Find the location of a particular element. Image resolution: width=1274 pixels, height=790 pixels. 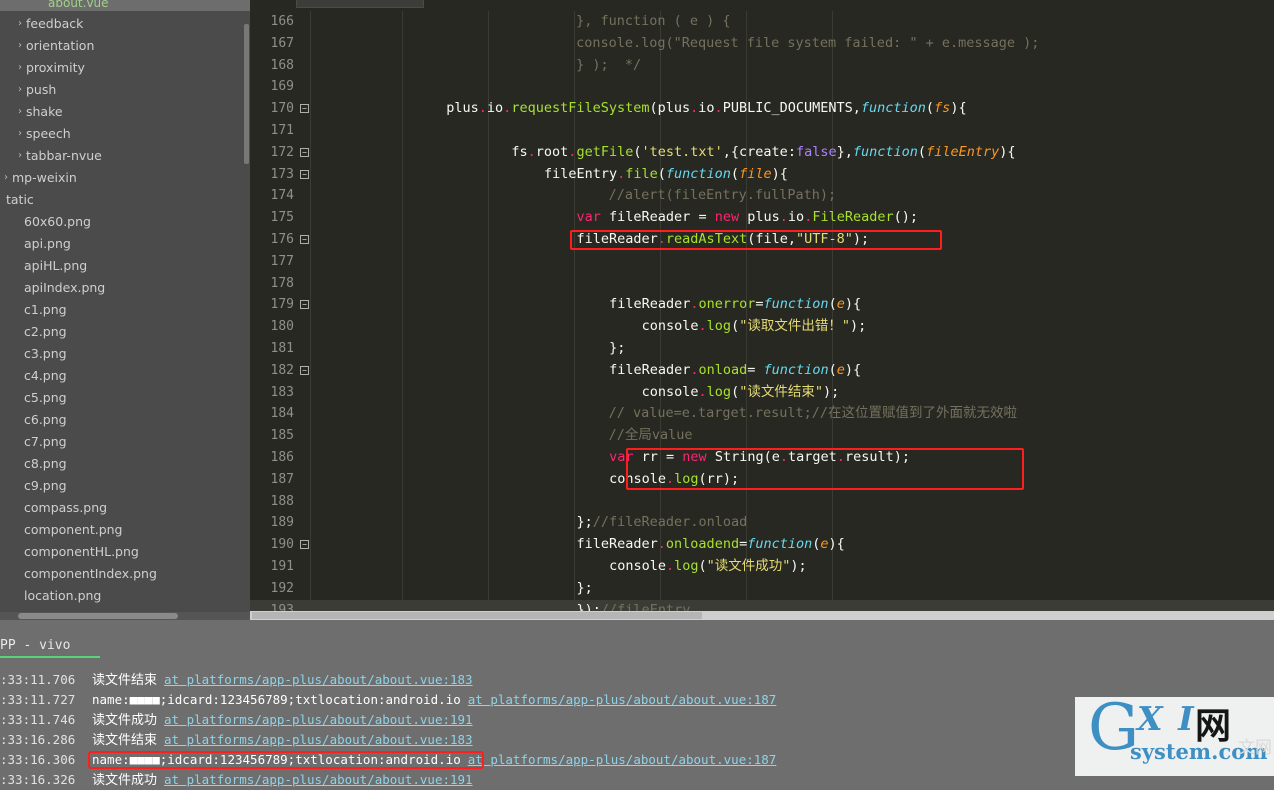

code-line-190: 190− fileReader.onloadend=function(e){ is located at coordinates (762, 545).